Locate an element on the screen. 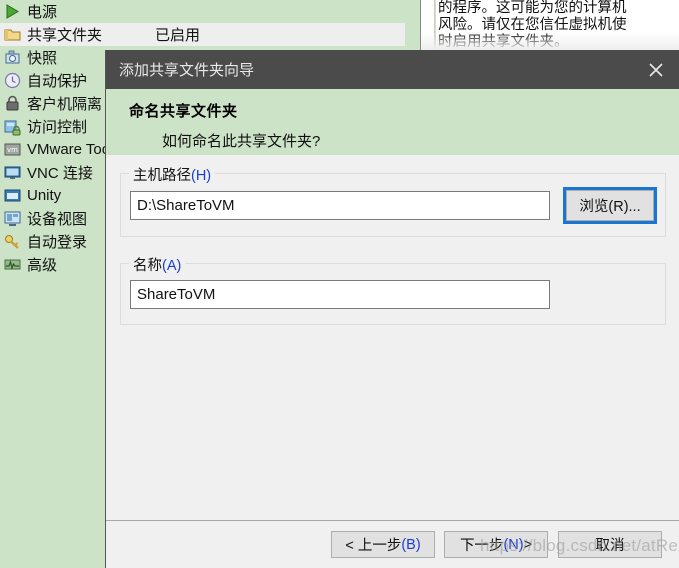 The image size is (679, 568). settings-row-status: 已启用 is located at coordinates (178, 35).